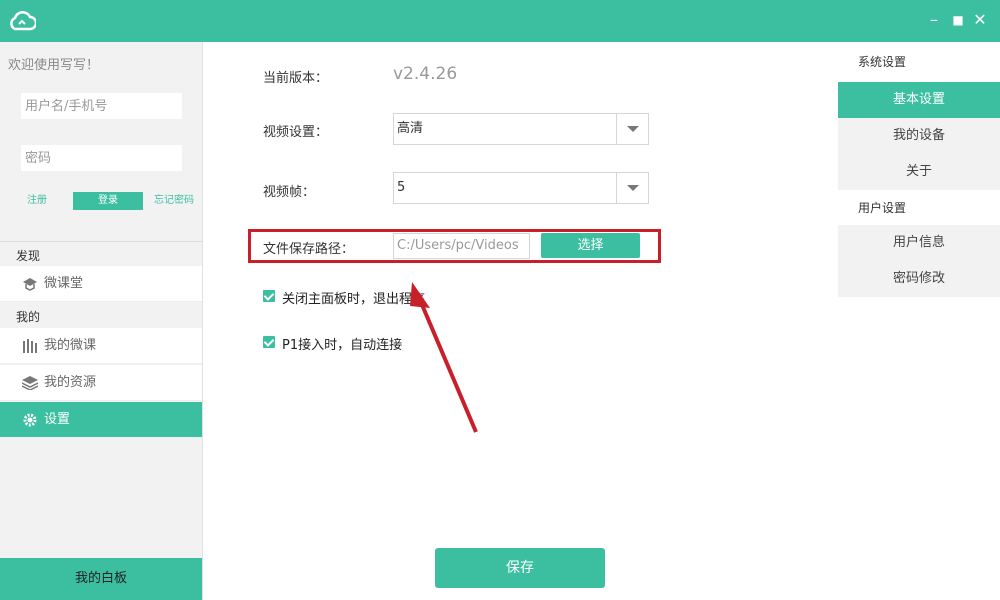 The height and width of the screenshot is (600, 1000). What do you see at coordinates (454, 246) in the screenshot?
I see `highlight-box` at bounding box center [454, 246].